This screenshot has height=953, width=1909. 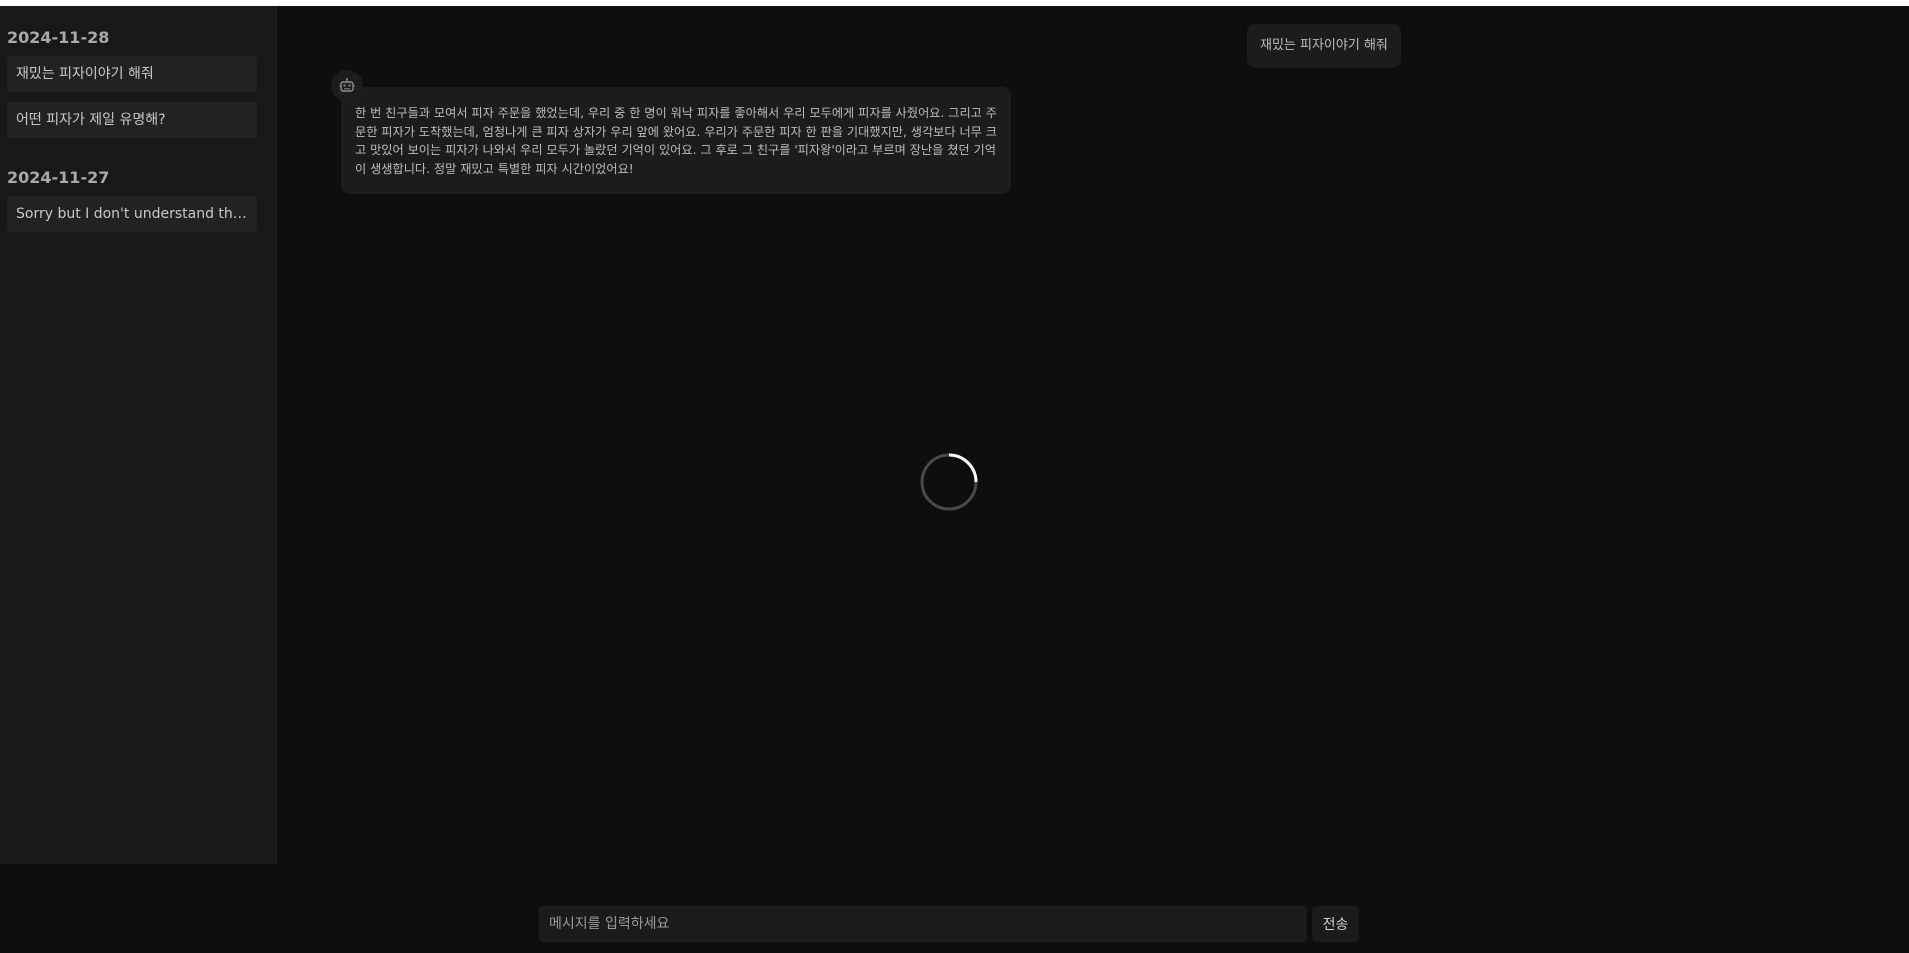 I want to click on history-date-heading: 2024-11-28, so click(x=58, y=37).